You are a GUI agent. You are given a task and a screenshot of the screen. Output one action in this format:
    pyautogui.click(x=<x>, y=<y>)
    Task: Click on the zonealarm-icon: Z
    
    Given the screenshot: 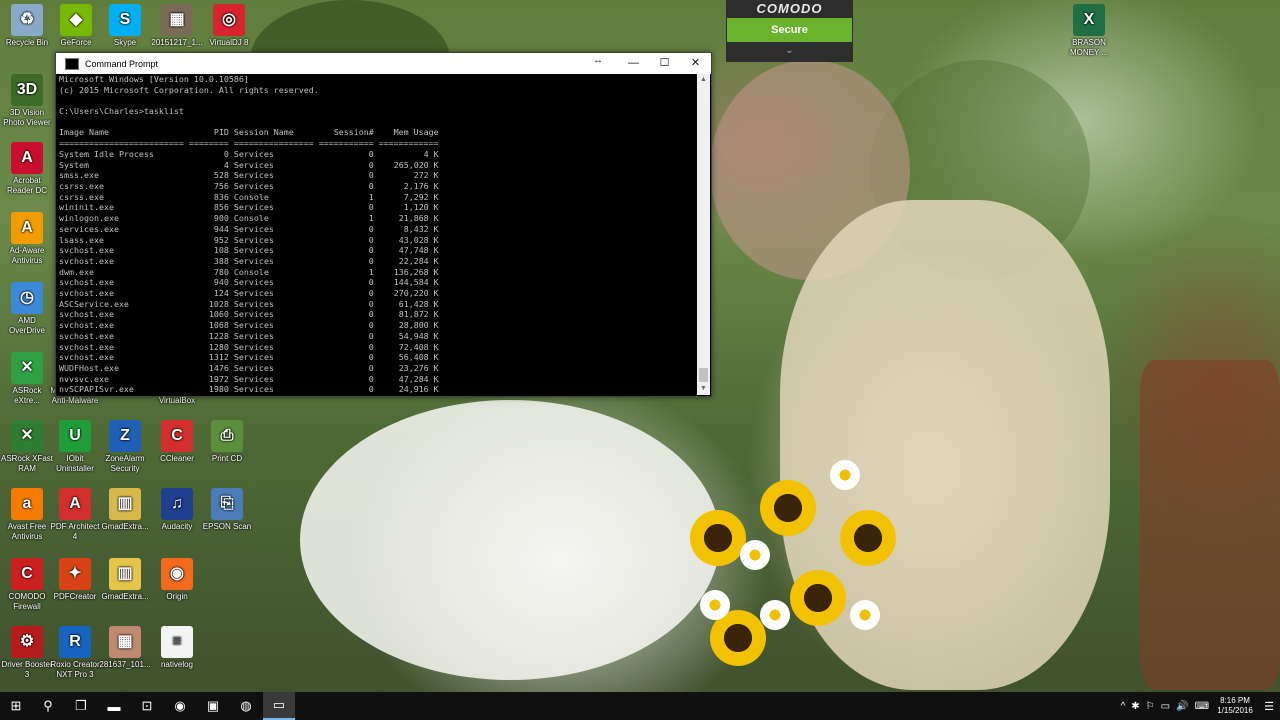 What is the action you would take?
    pyautogui.click(x=125, y=436)
    